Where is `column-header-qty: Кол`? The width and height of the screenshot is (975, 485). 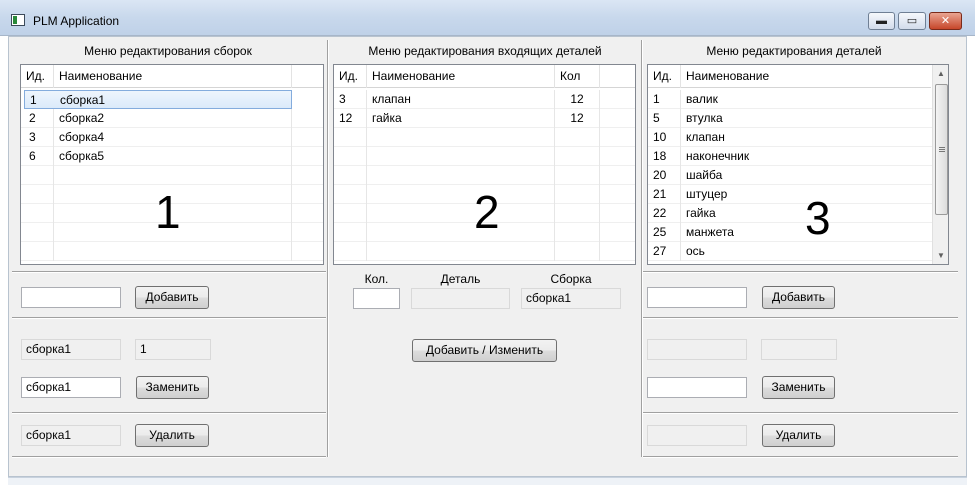 column-header-qty: Кол is located at coordinates (577, 76).